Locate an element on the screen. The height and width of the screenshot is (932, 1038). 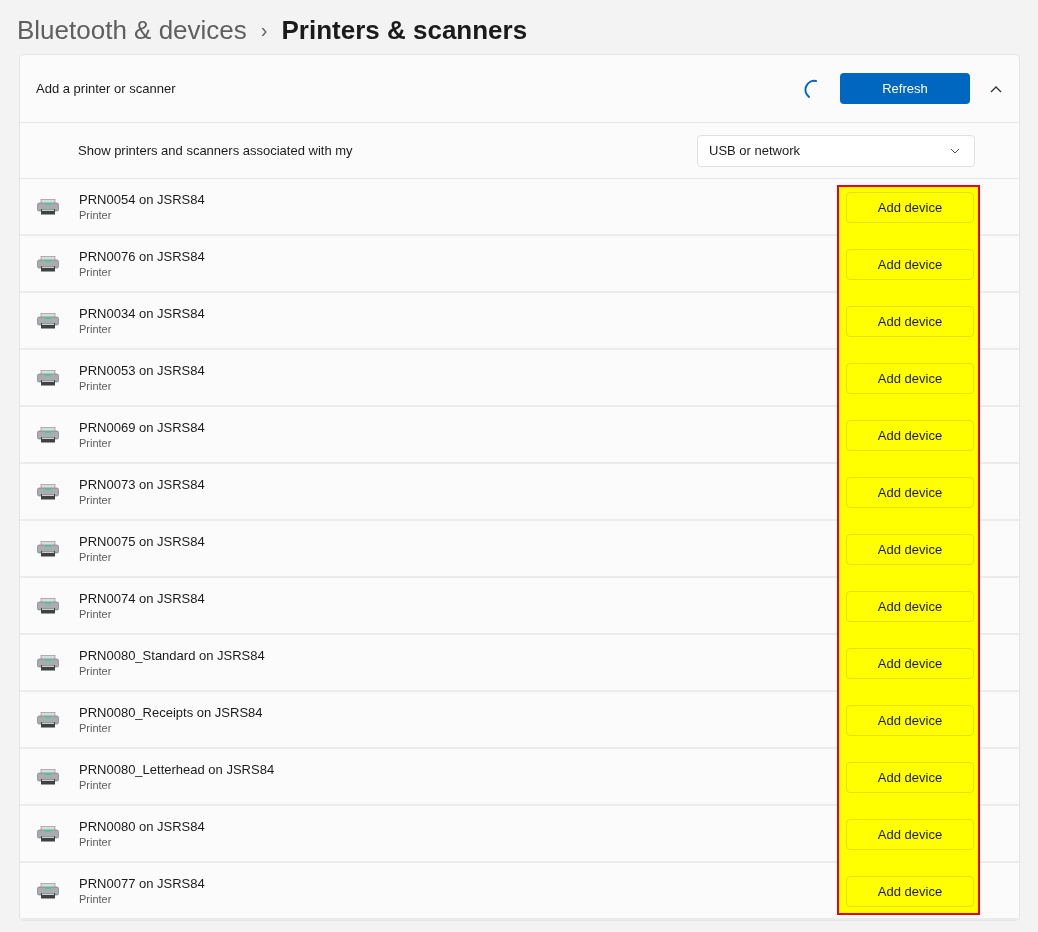
device-row: PRN0053 on JSRS84 Printer Add device is located at coordinates (519, 378).